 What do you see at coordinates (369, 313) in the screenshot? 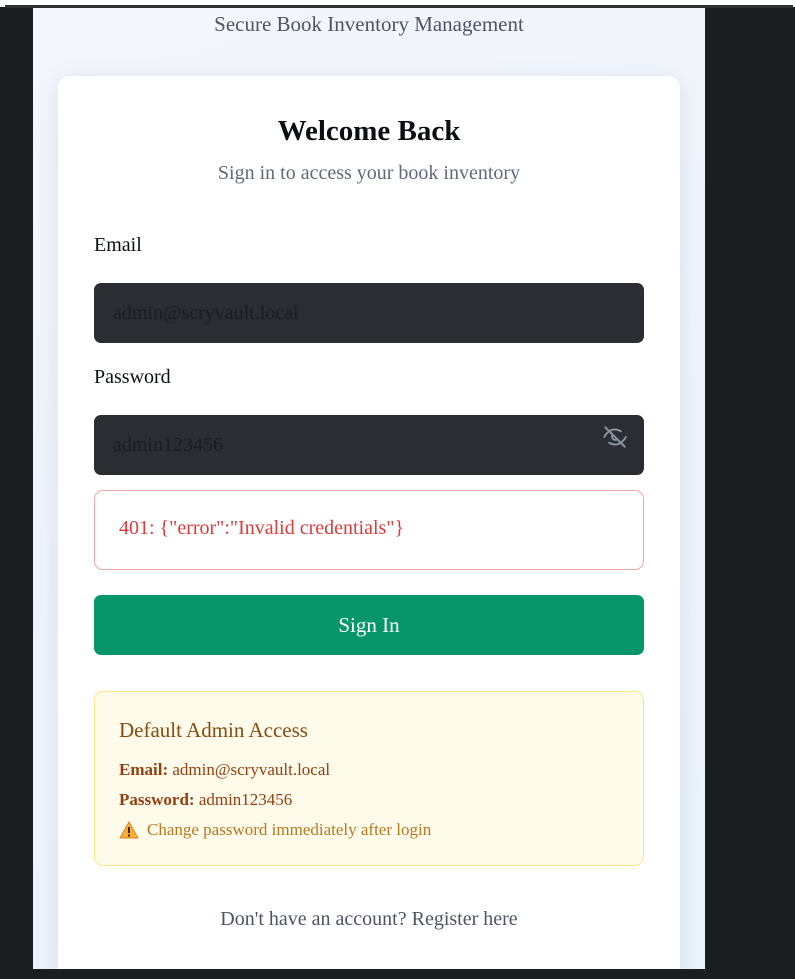
I see `email-field` at bounding box center [369, 313].